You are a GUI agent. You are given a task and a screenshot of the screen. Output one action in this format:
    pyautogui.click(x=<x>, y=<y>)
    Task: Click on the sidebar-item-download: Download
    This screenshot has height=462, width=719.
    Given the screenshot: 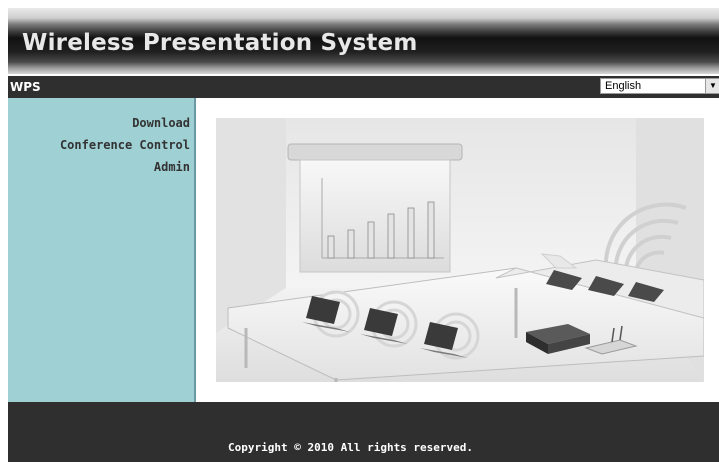 What is the action you would take?
    pyautogui.click(x=161, y=123)
    